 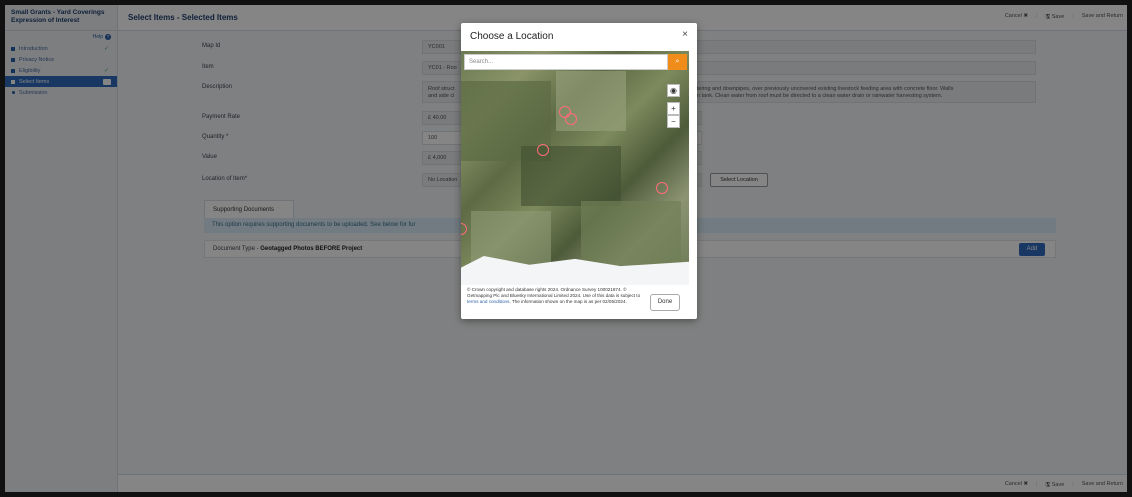 I want to click on zoom-out-button: −, so click(x=673, y=121).